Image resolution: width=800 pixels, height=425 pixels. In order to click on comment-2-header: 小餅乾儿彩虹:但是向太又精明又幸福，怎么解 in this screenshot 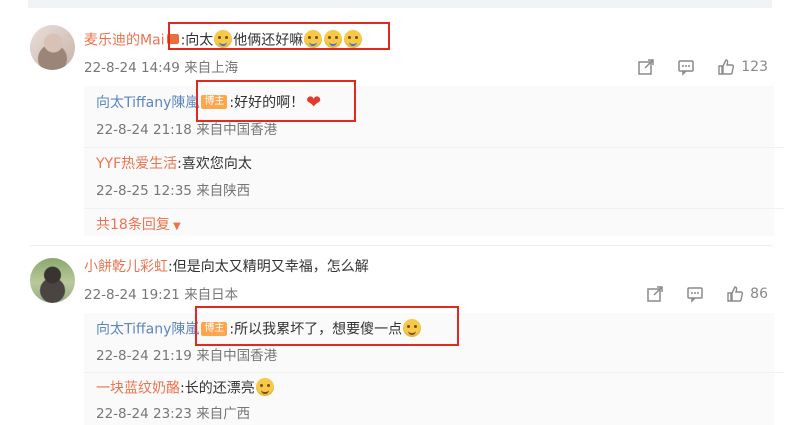, I will do `click(226, 267)`.